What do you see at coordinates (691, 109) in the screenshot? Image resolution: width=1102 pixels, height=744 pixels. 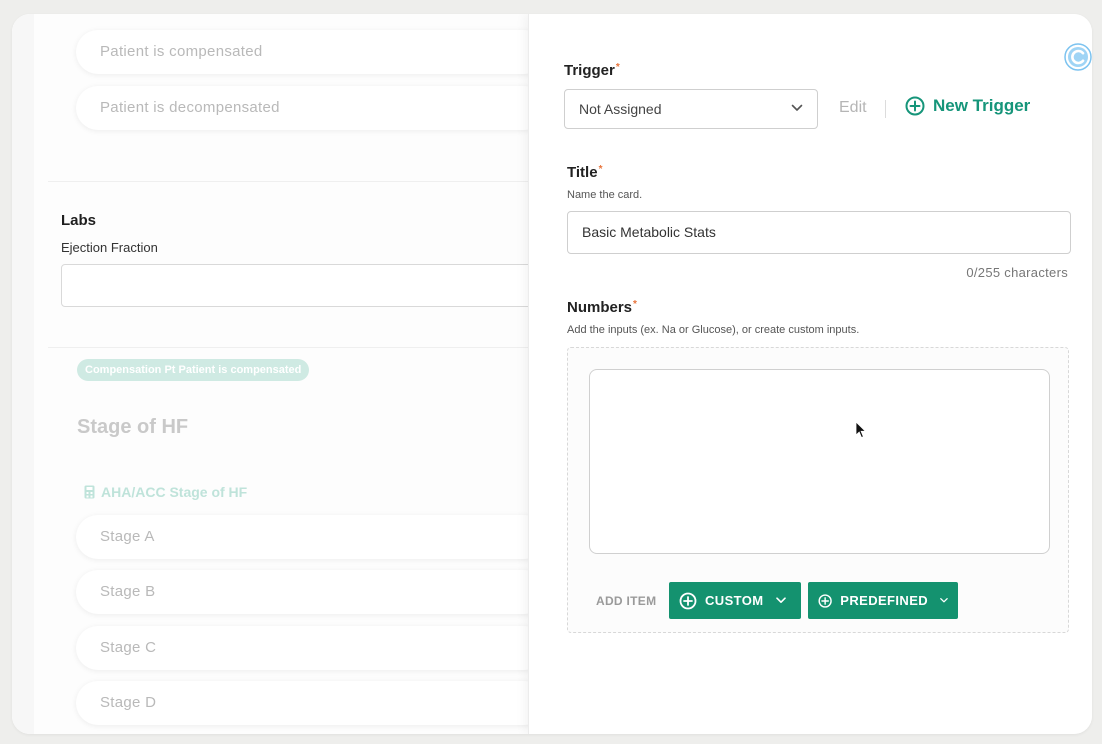 I see `trigger-select: Not Assigned` at bounding box center [691, 109].